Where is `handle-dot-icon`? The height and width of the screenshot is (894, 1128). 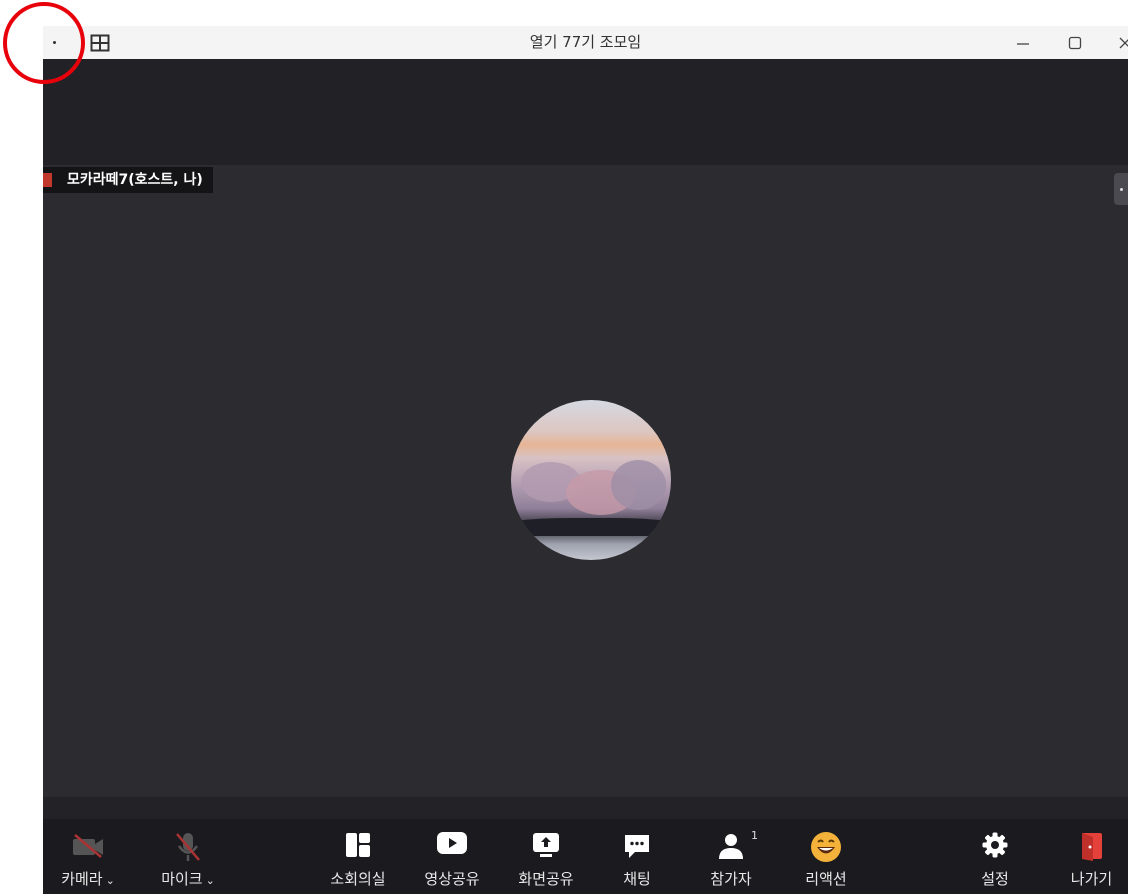
handle-dot-icon is located at coordinates (1121, 189).